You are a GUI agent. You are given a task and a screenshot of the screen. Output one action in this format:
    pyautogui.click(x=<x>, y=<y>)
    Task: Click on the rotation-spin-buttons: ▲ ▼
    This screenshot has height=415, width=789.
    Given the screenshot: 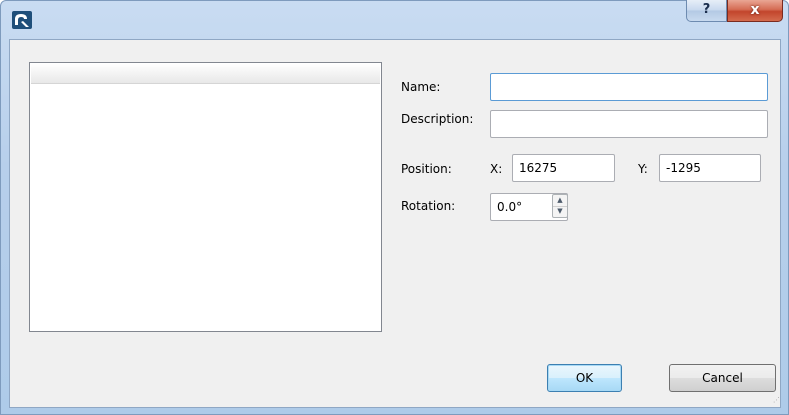 What is the action you would take?
    pyautogui.click(x=560, y=206)
    